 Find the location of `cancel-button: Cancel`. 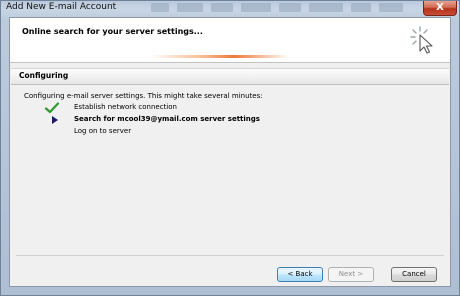

cancel-button: Cancel is located at coordinates (414, 274).